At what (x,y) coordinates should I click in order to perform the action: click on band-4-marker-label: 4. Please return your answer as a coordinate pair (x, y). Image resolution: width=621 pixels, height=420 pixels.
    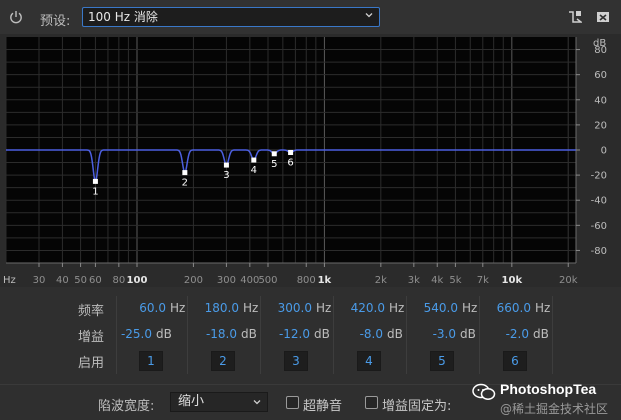
    Looking at the image, I should click on (254, 170).